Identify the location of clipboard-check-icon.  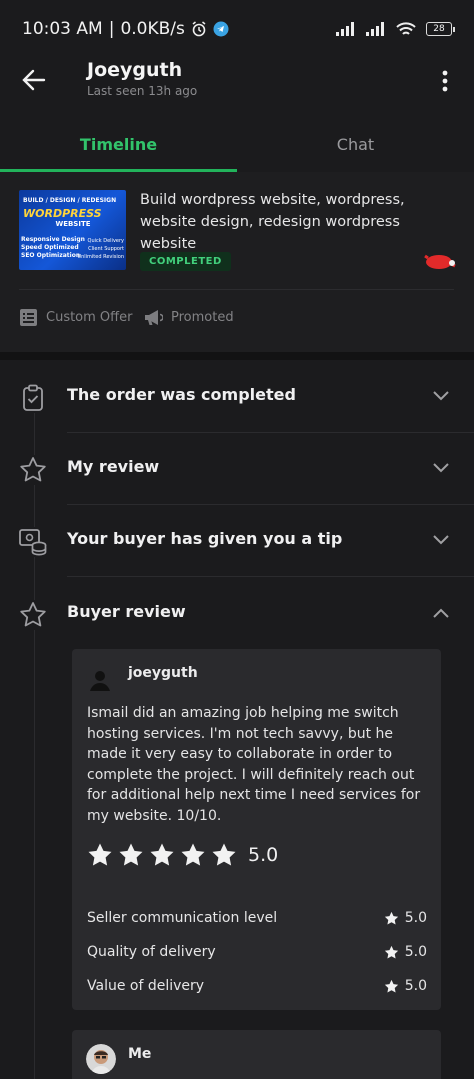
(33, 398).